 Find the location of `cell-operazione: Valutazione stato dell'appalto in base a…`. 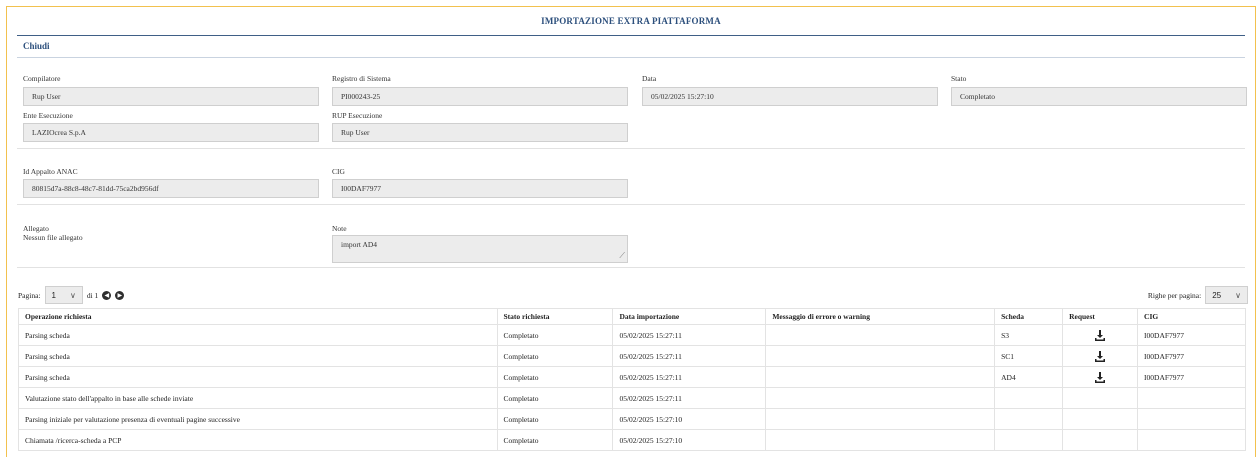

cell-operazione: Valutazione stato dell'appalto in base a… is located at coordinates (258, 398).